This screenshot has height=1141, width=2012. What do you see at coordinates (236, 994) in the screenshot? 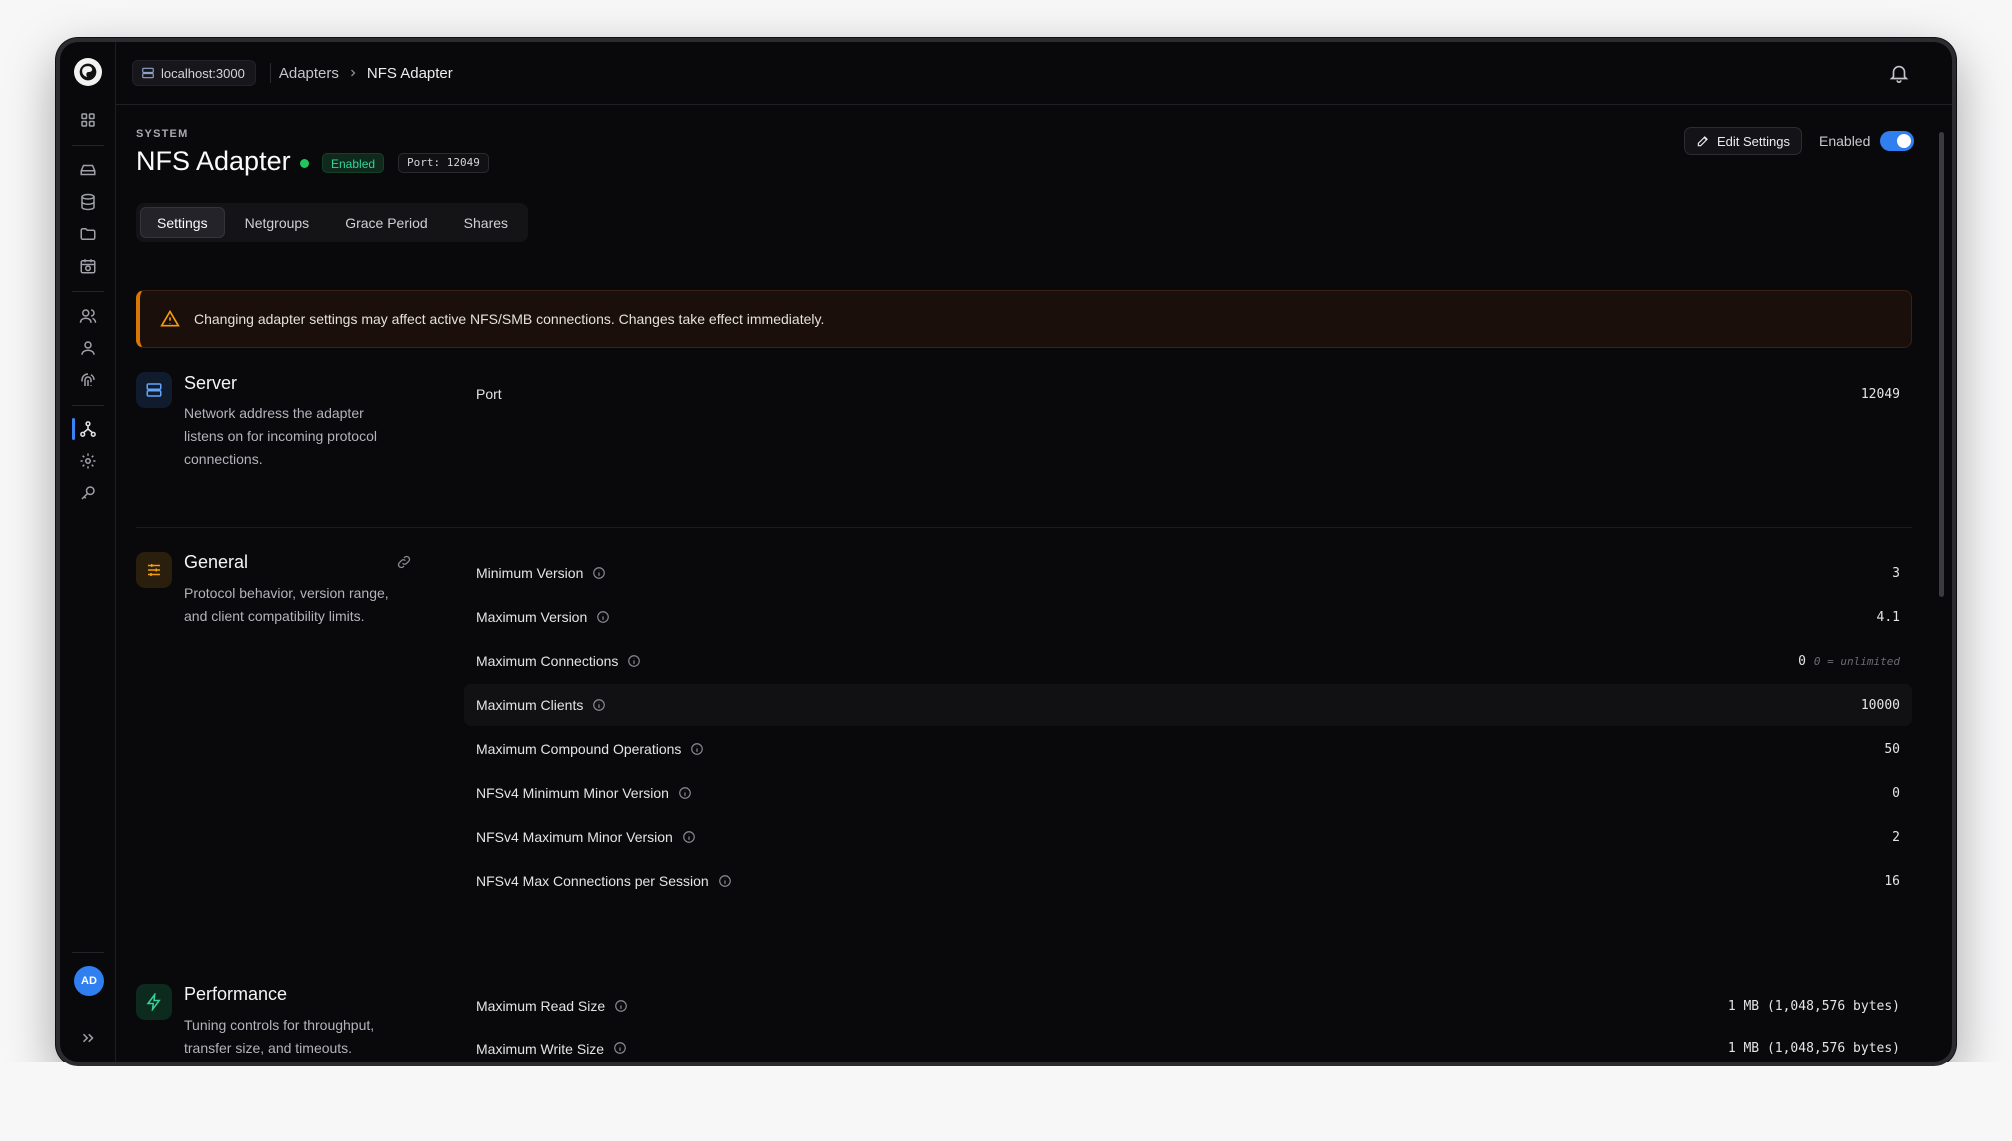
I see `performance-section-title: Performance` at bounding box center [236, 994].